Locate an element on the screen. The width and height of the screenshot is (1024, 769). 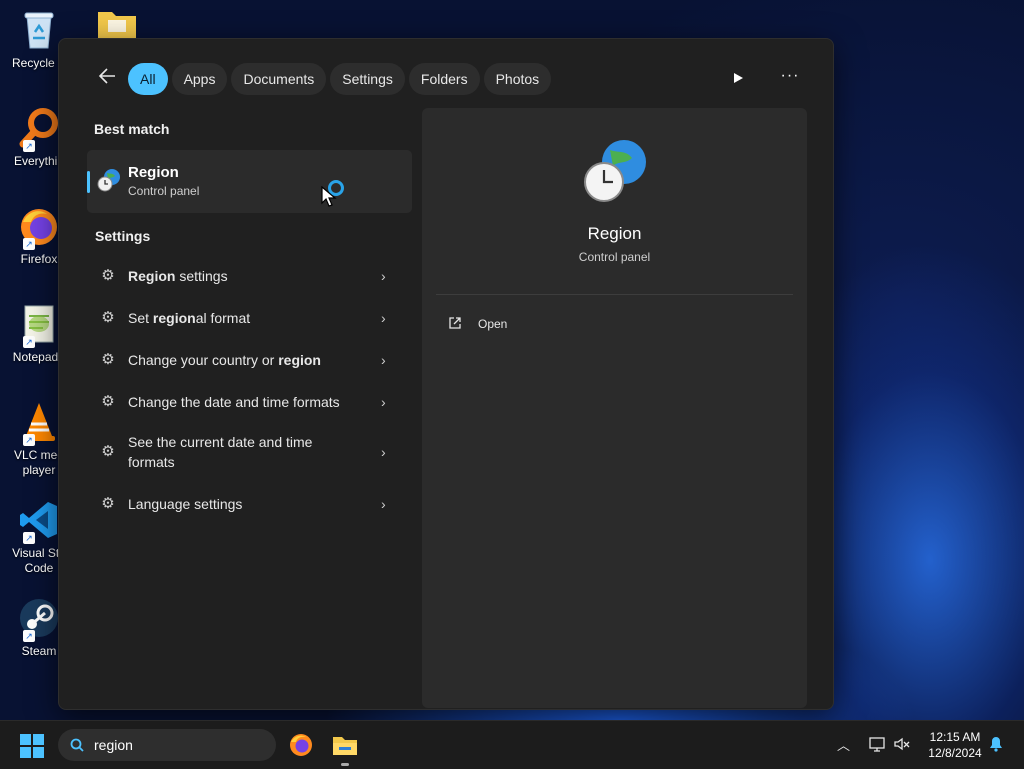
firefox-icon is located at coordinates (301, 745).